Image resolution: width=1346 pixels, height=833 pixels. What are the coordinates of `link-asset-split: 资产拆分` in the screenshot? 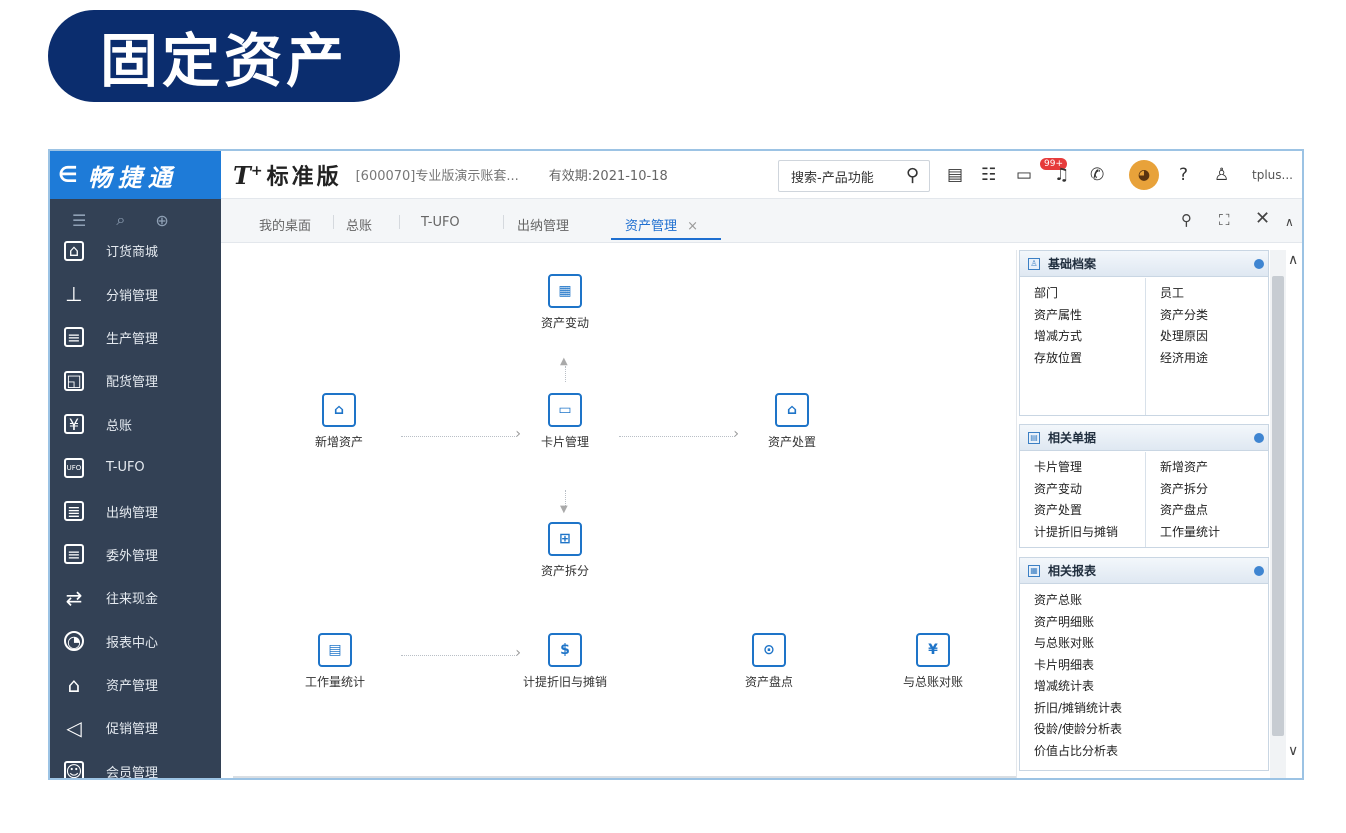 It's located at (1215, 491).